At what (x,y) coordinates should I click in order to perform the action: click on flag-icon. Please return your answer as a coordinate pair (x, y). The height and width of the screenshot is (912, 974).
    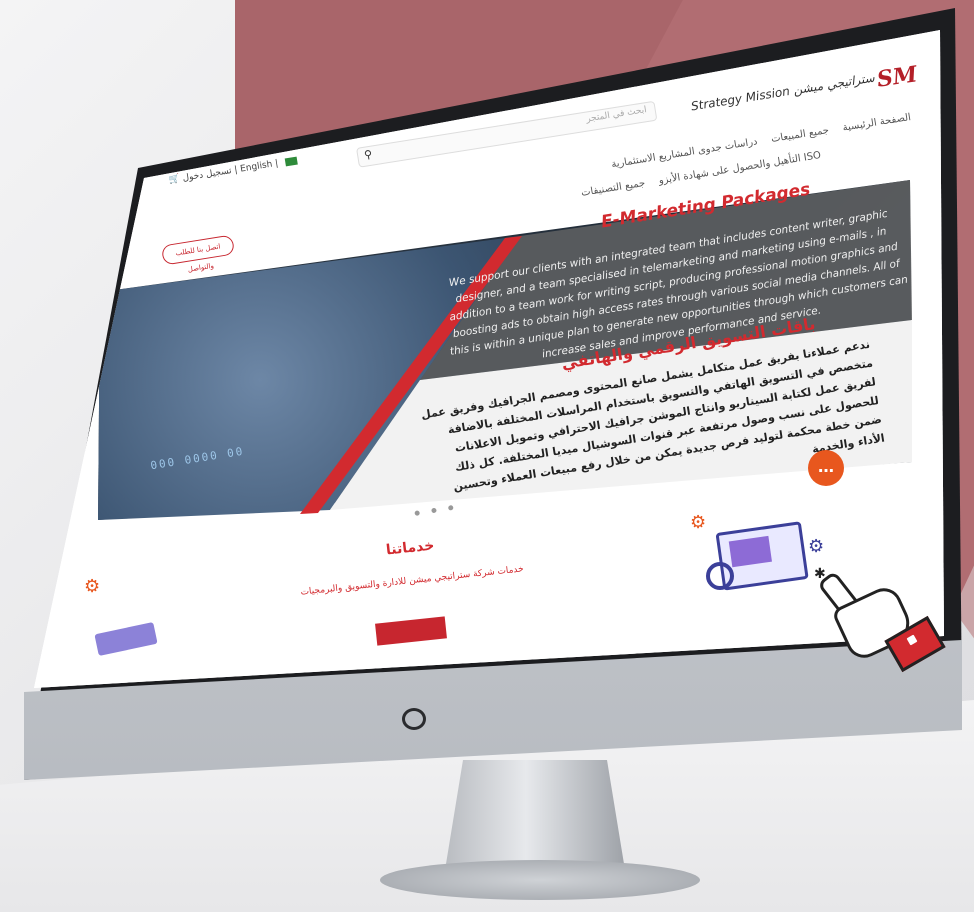
    Looking at the image, I should click on (291, 161).